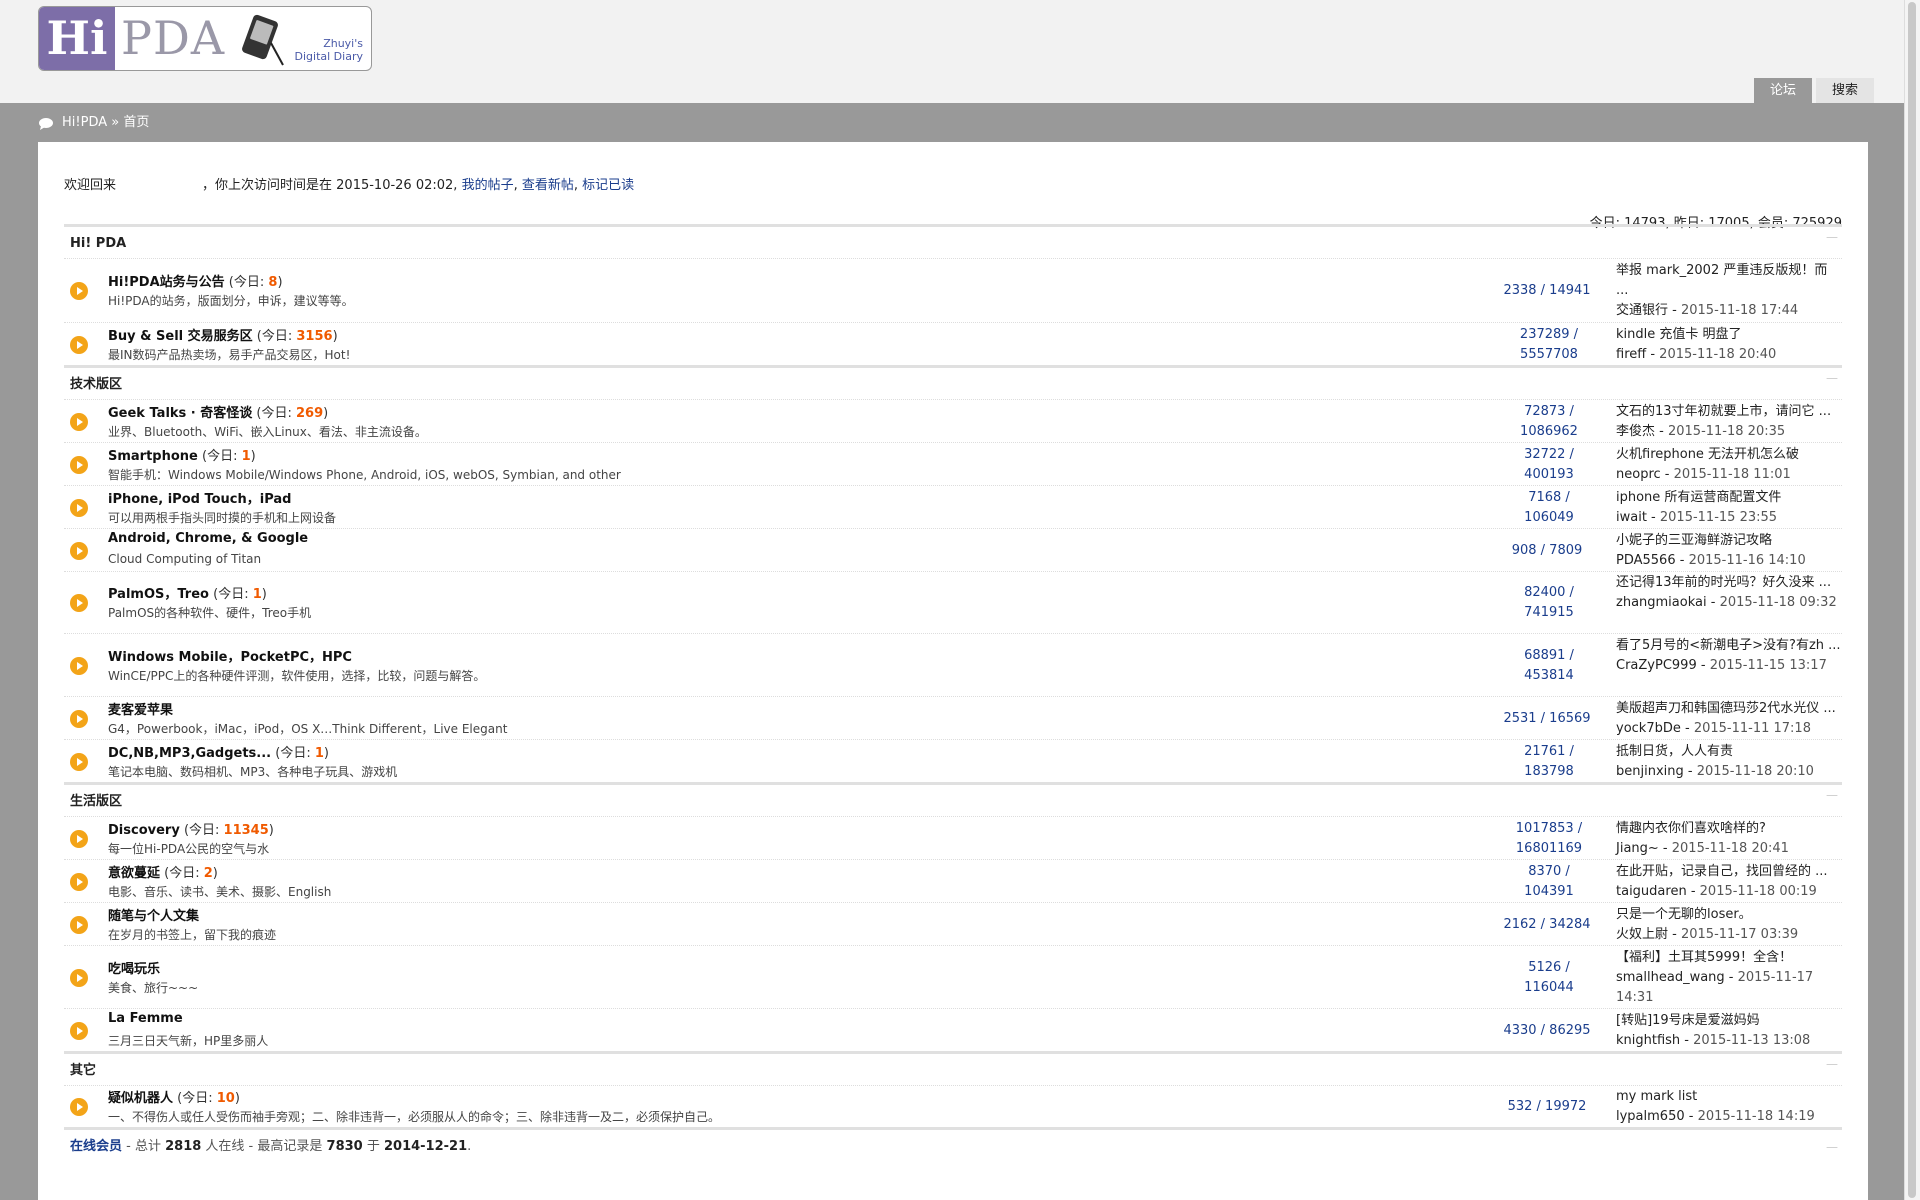  Describe the element at coordinates (1549, 881) in the screenshot. I see `forum-topic-post-count: 8370 / 104391` at that location.